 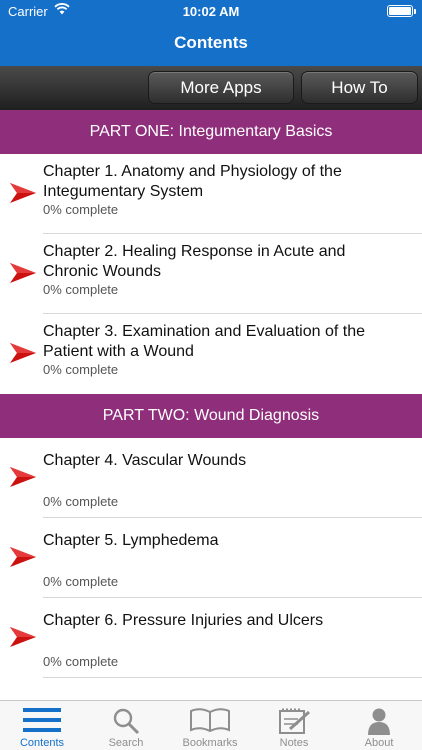 What do you see at coordinates (221, 87) in the screenshot?
I see `more-apps-button: More Apps` at bounding box center [221, 87].